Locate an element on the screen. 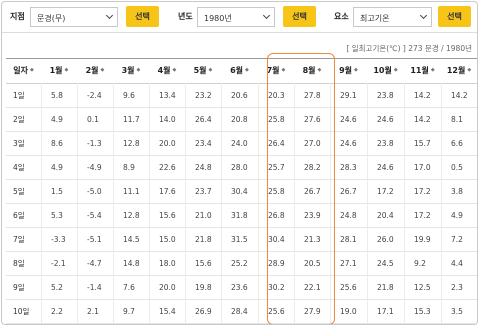 The width and height of the screenshot is (479, 326). temperature-cell: 4.9 is located at coordinates (57, 167).